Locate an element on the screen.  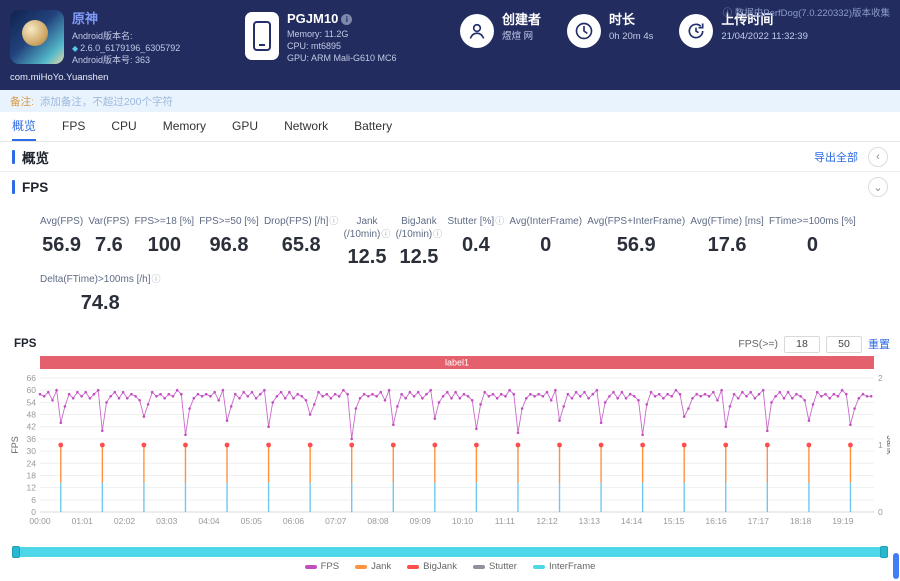
svg-text: 12 is located at coordinates (32, 488).